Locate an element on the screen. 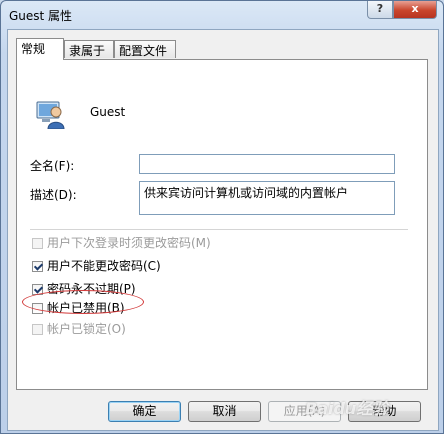  checkbox-must-change-password: 用户下次登录时须更改密码(M) is located at coordinates (121, 242).